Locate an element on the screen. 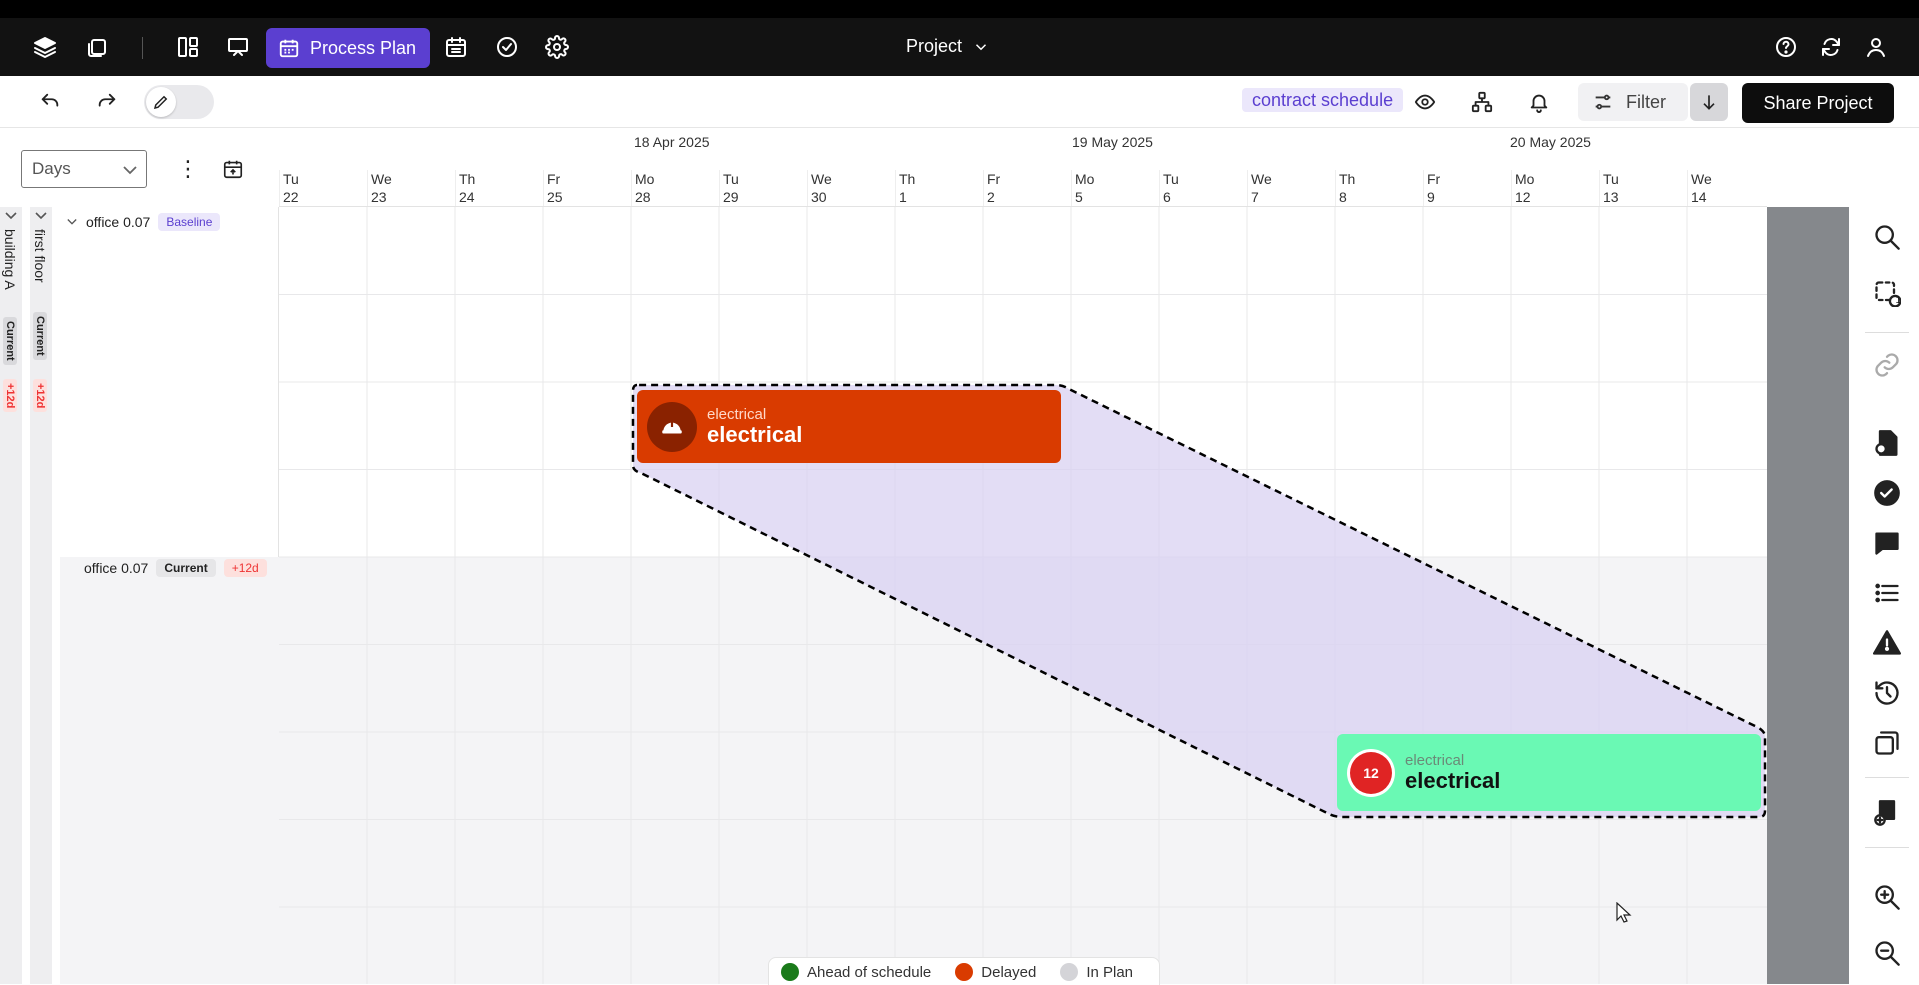 This screenshot has height=985, width=1919. day-number: 6 is located at coordinates (1167, 197).